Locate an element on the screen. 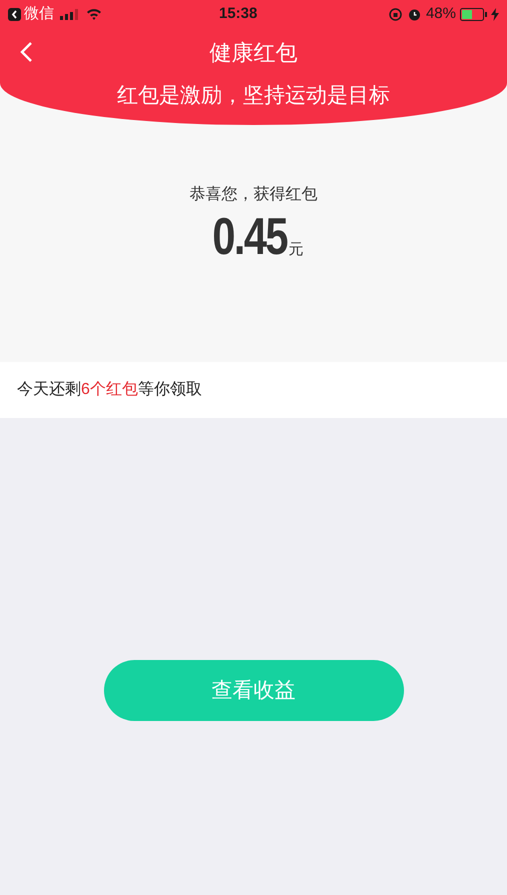 Image resolution: width=507 pixels, height=895 pixels. reward-caption: 恭喜您，获得红包 is located at coordinates (254, 194).